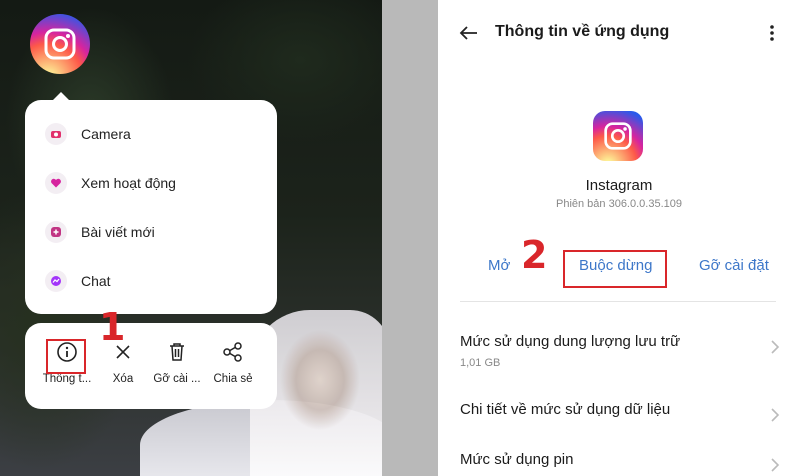  I want to click on menu-item-new-post: Bài viết mới, so click(155, 232).